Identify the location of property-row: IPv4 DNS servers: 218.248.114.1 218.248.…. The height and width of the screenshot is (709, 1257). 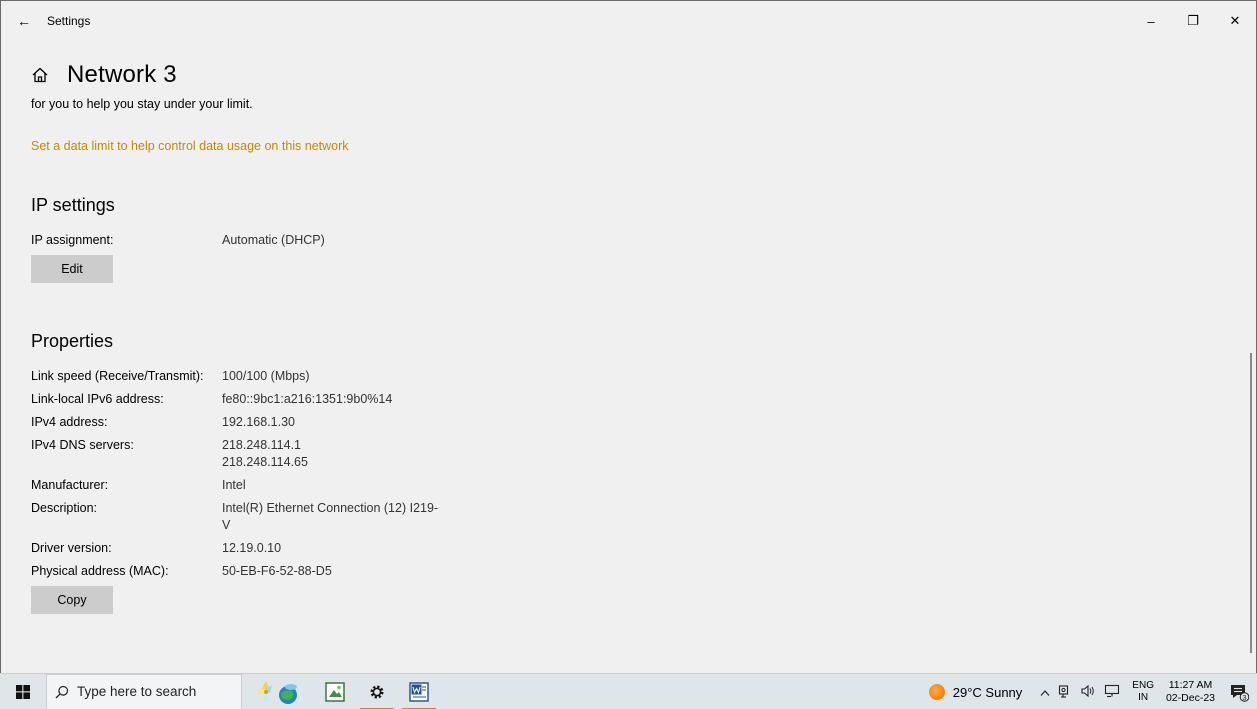
(431, 454).